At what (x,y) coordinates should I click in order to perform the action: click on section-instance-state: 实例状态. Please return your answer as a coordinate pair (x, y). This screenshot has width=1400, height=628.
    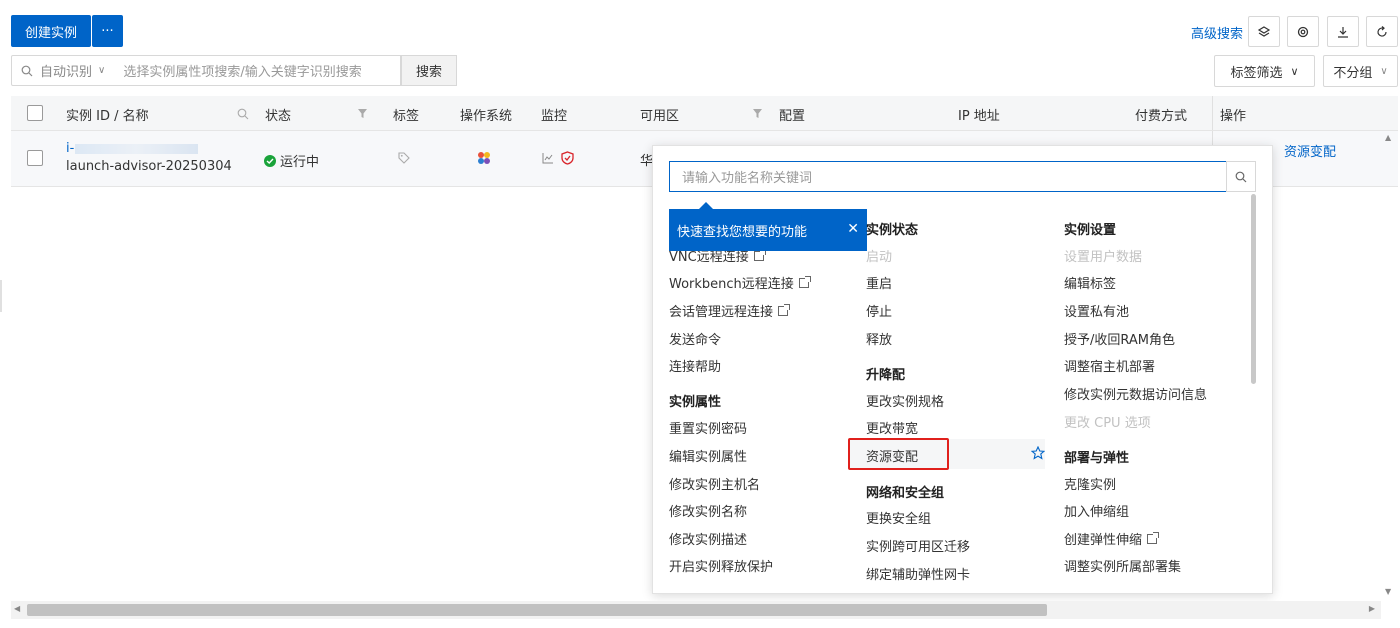
    Looking at the image, I should click on (892, 230).